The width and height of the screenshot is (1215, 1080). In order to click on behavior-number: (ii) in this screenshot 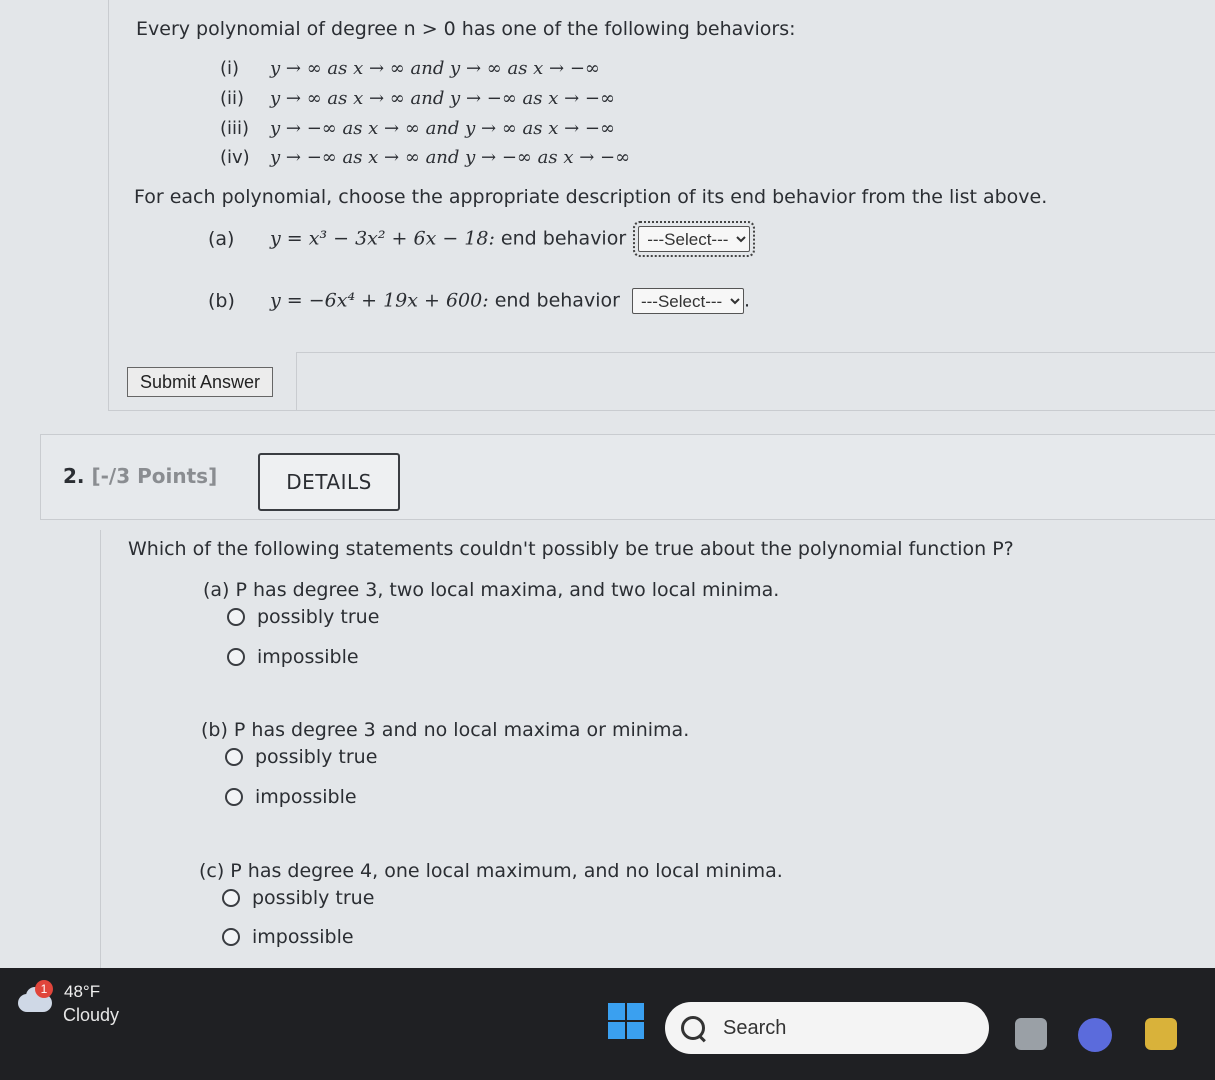, I will do `click(232, 98)`.